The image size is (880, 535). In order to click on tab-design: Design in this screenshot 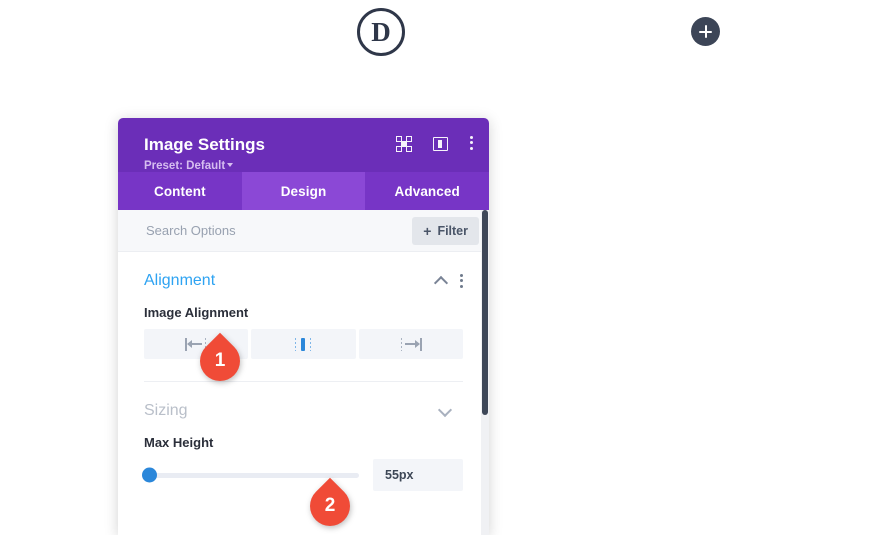, I will do `click(303, 191)`.